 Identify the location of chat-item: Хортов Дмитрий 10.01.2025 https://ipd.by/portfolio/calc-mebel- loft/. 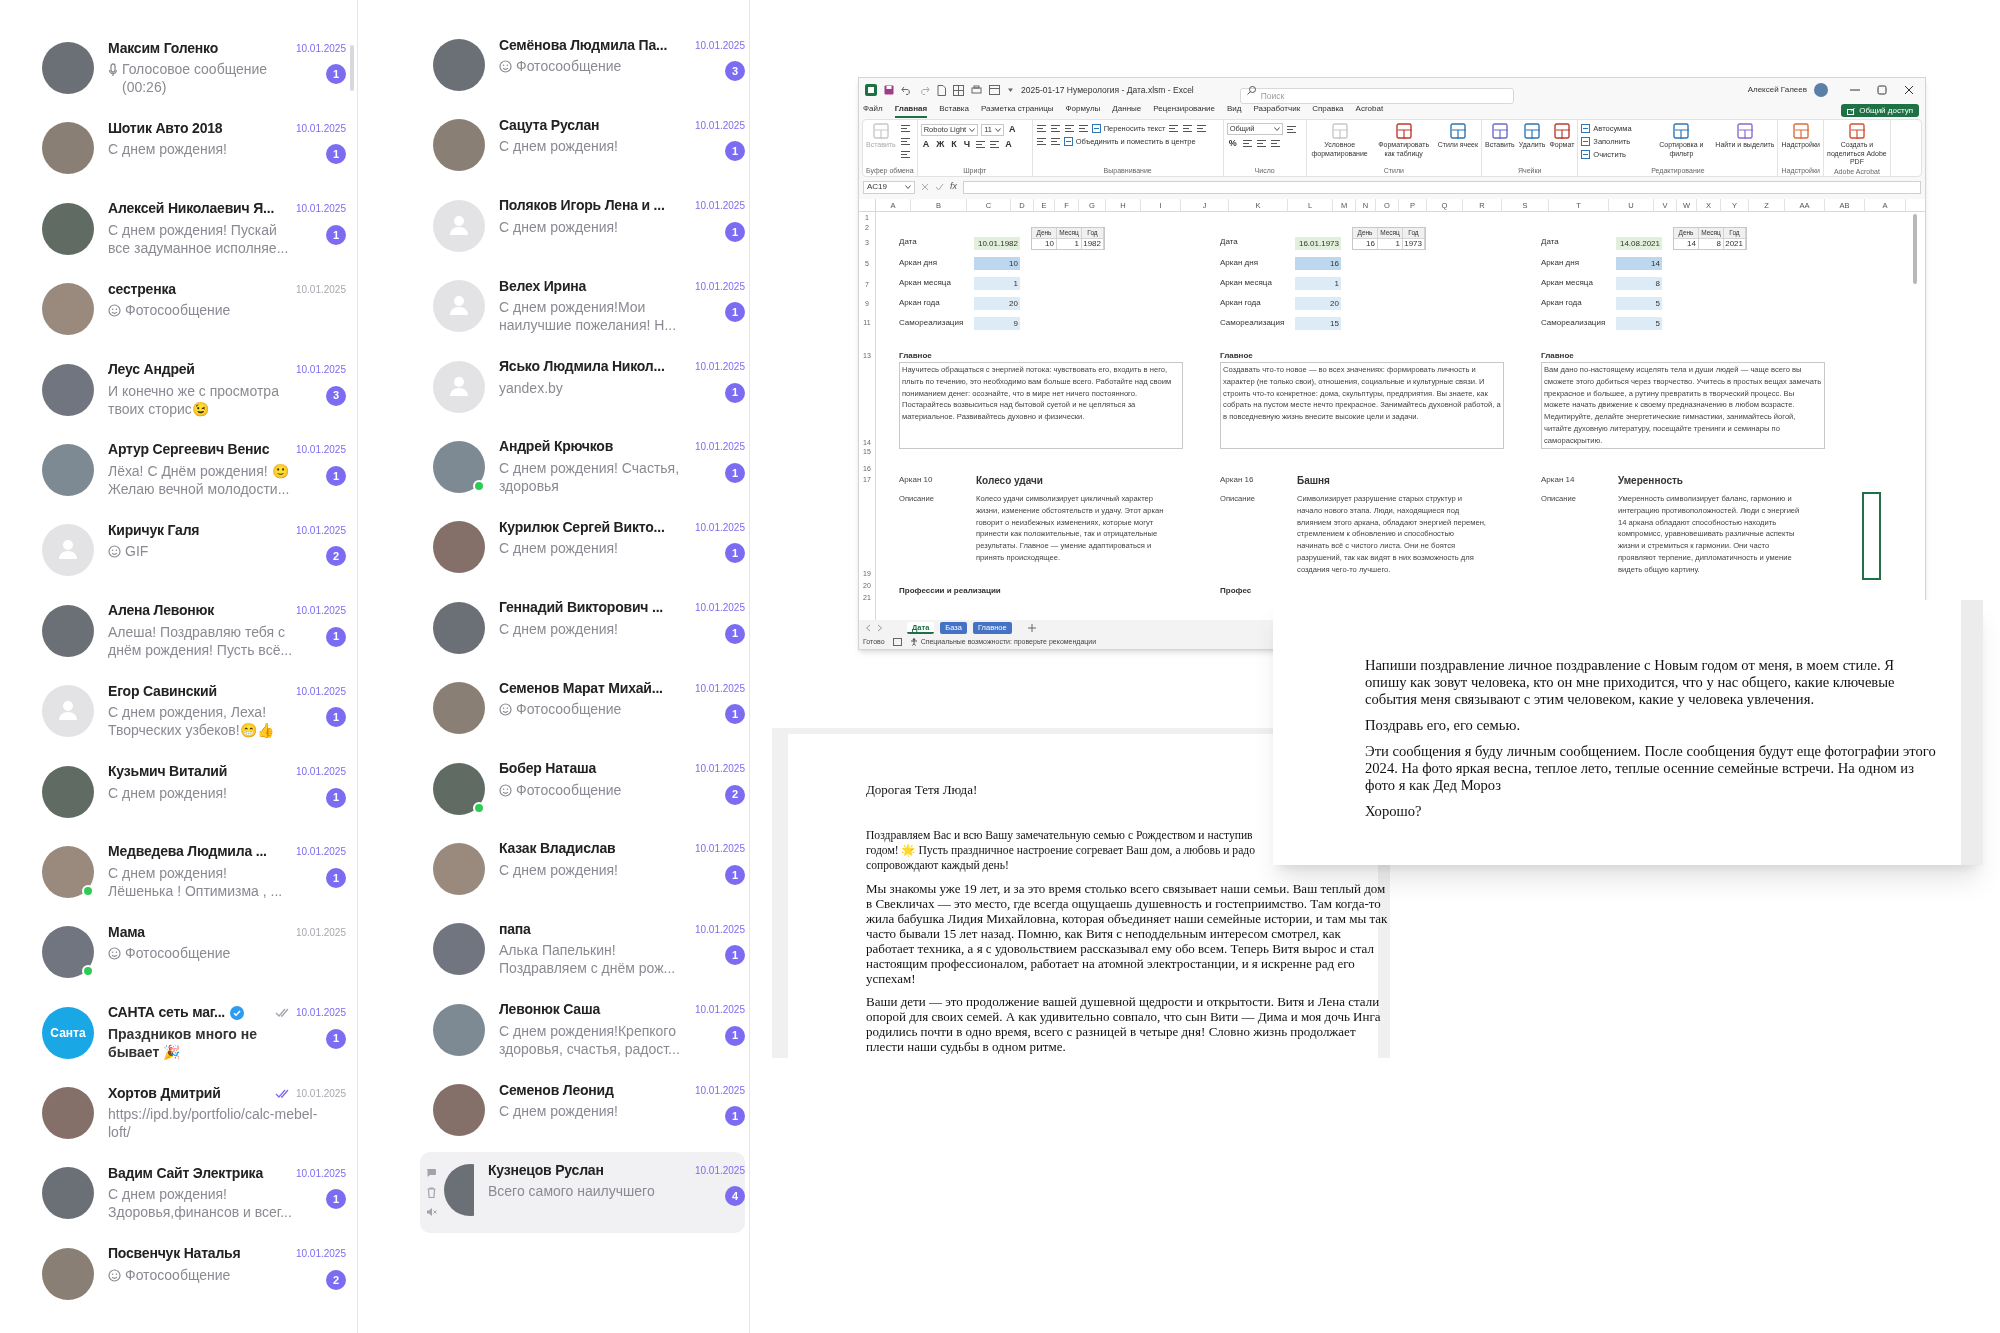
(194, 1115).